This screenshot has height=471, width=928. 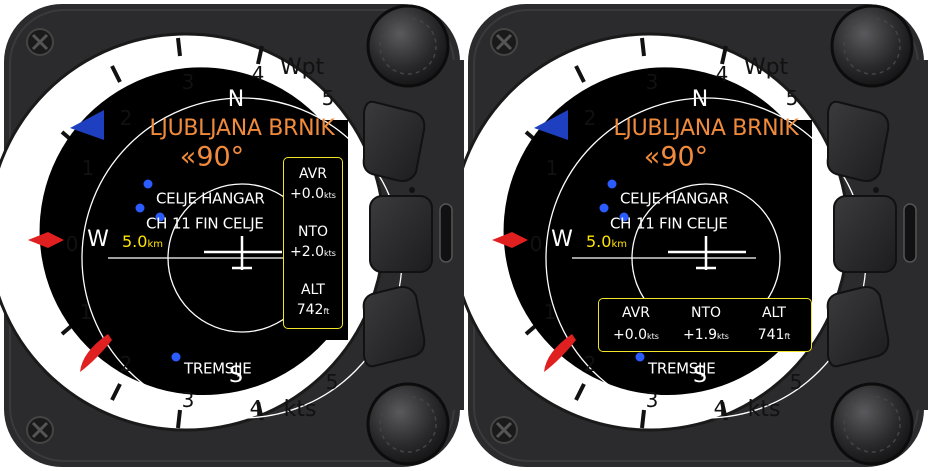 I want to click on navbox-alt: ALT 742ft, so click(x=313, y=300).